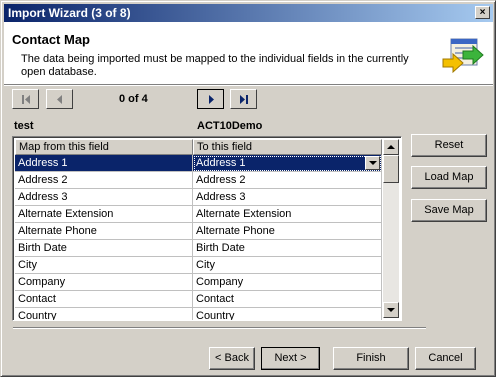 The width and height of the screenshot is (496, 377). I want to click on first-record-button, so click(25, 99).